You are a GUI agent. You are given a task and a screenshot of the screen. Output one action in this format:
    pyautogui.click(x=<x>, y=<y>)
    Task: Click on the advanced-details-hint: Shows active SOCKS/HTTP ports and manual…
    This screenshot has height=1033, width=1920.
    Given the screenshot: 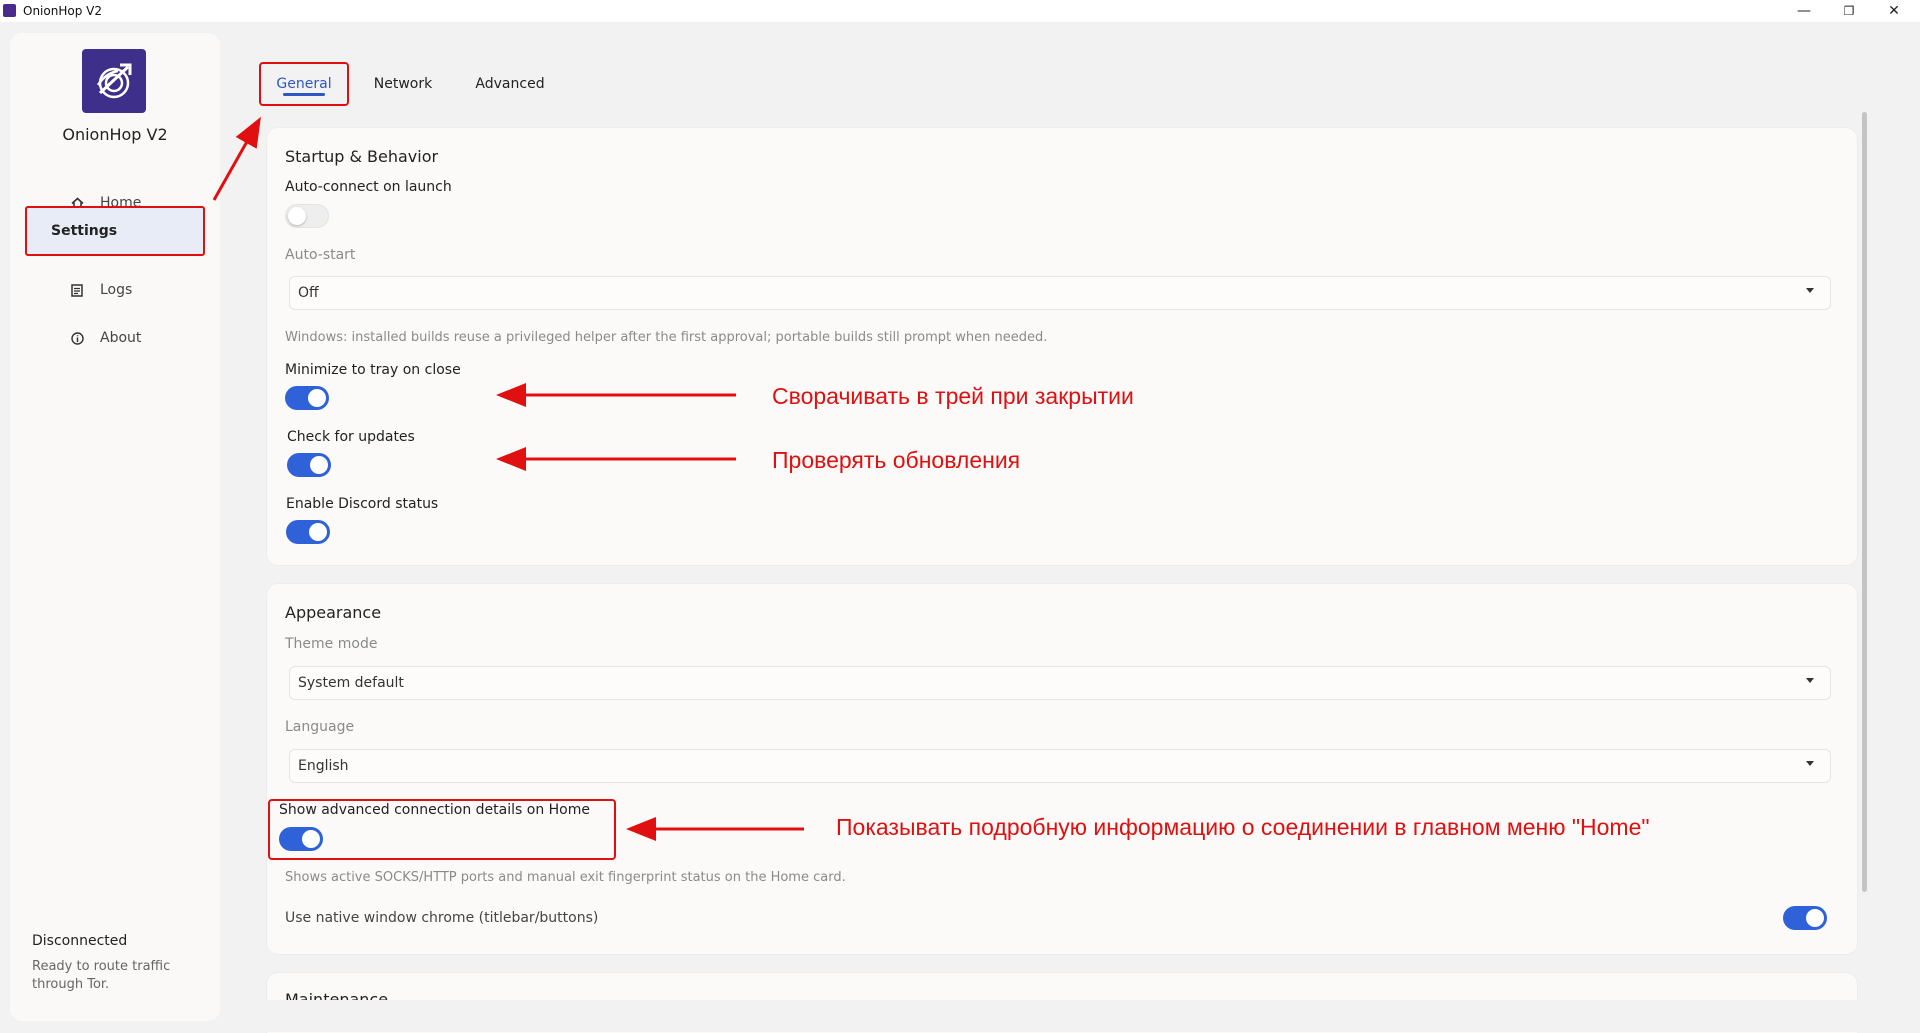 What is the action you would take?
    pyautogui.click(x=565, y=877)
    